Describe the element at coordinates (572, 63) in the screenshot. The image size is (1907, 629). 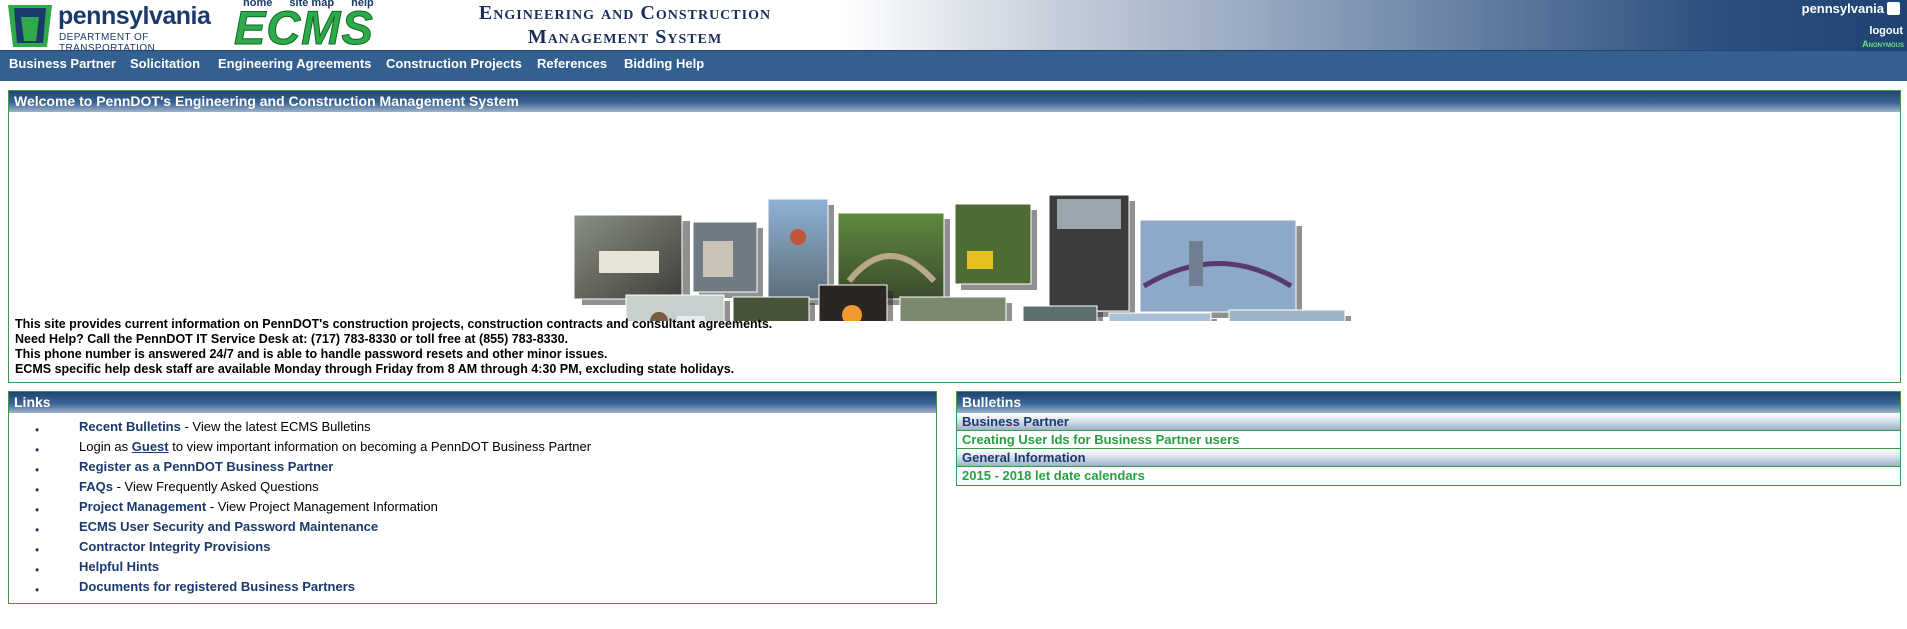
I see `nav-references: References` at that location.